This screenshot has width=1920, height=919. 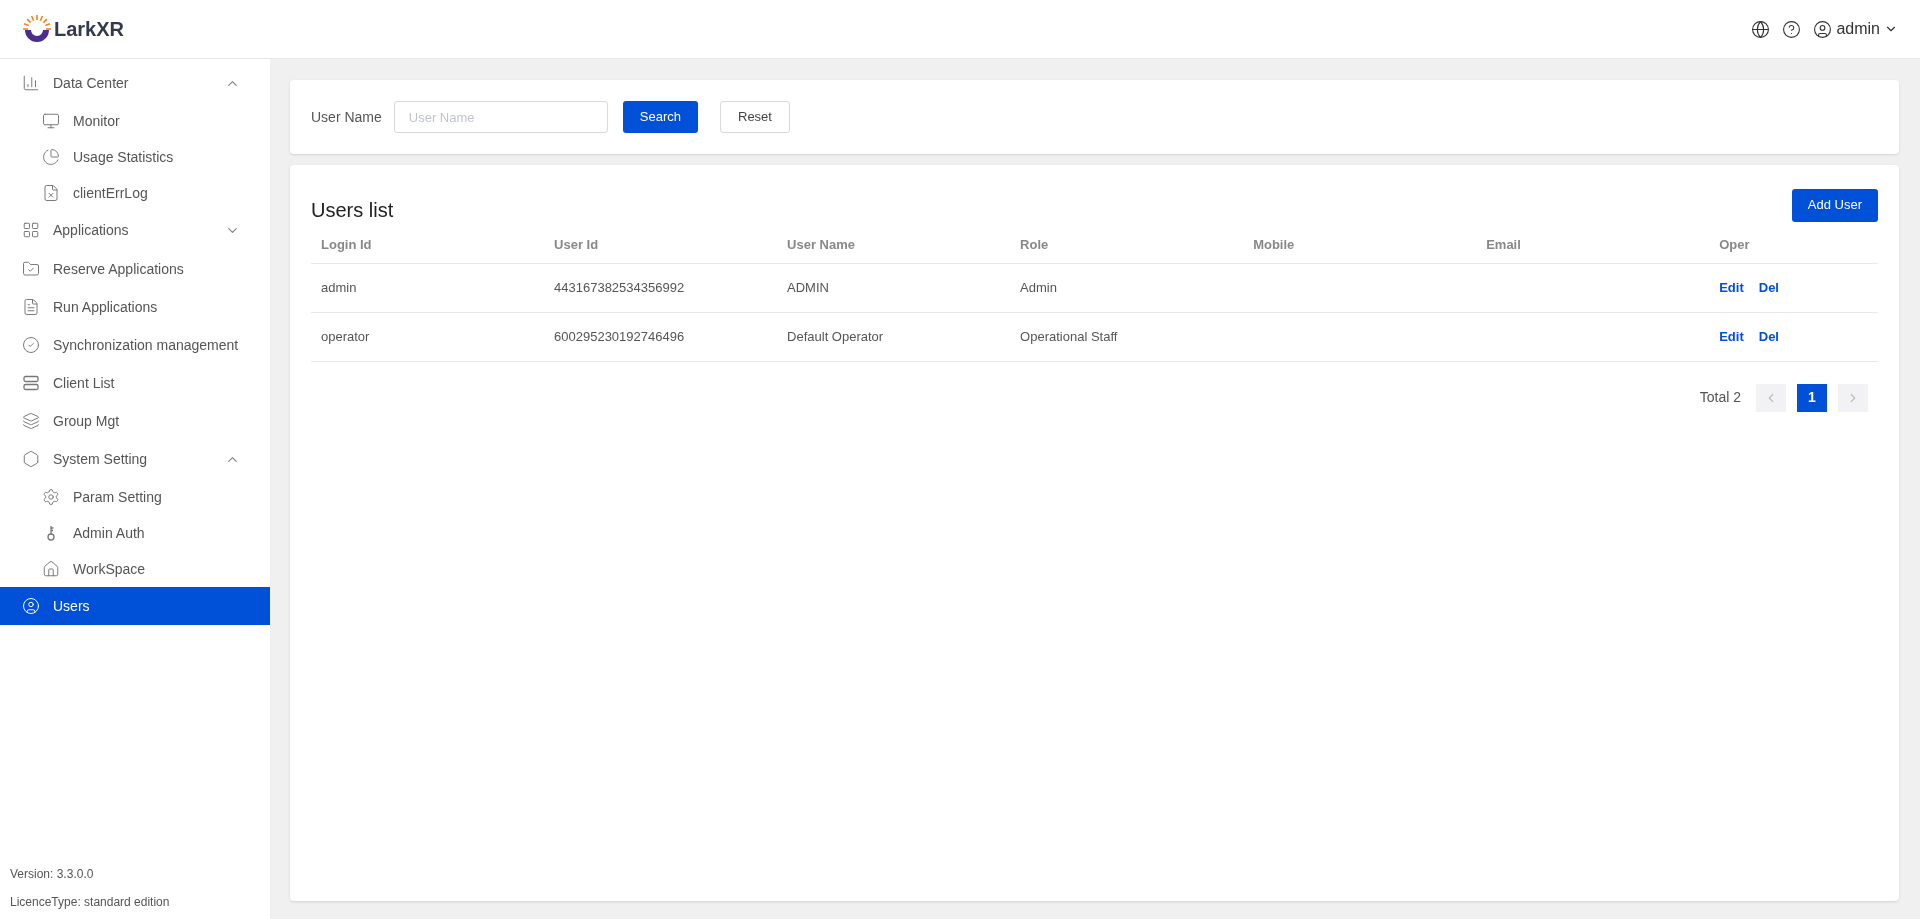 What do you see at coordinates (1792, 29) in the screenshot?
I see `help-icon` at bounding box center [1792, 29].